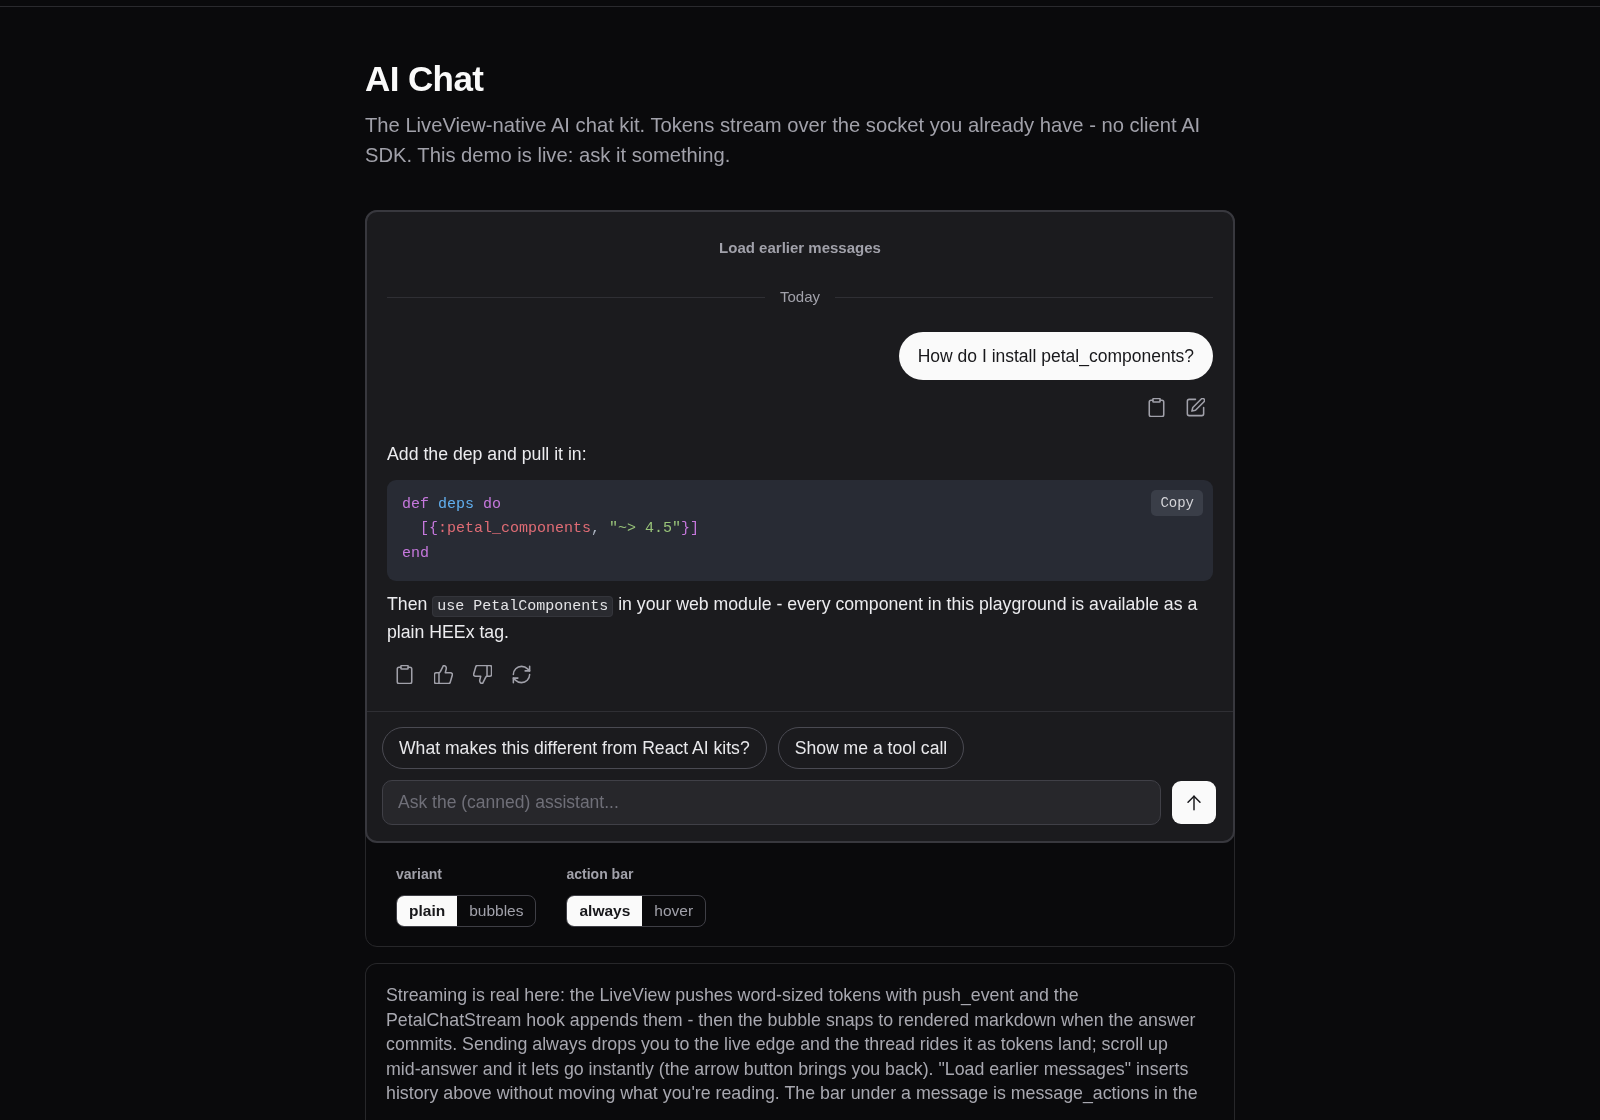  What do you see at coordinates (605, 911) in the screenshot?
I see `toggle-option: always` at bounding box center [605, 911].